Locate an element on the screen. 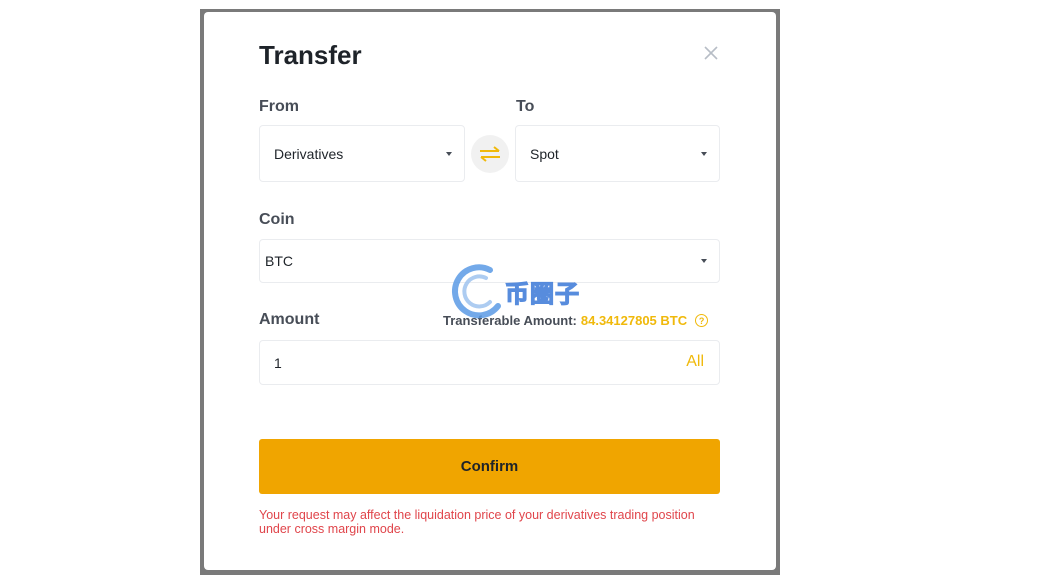 The width and height of the screenshot is (1054, 580). swap-arrows-icon is located at coordinates (490, 154).